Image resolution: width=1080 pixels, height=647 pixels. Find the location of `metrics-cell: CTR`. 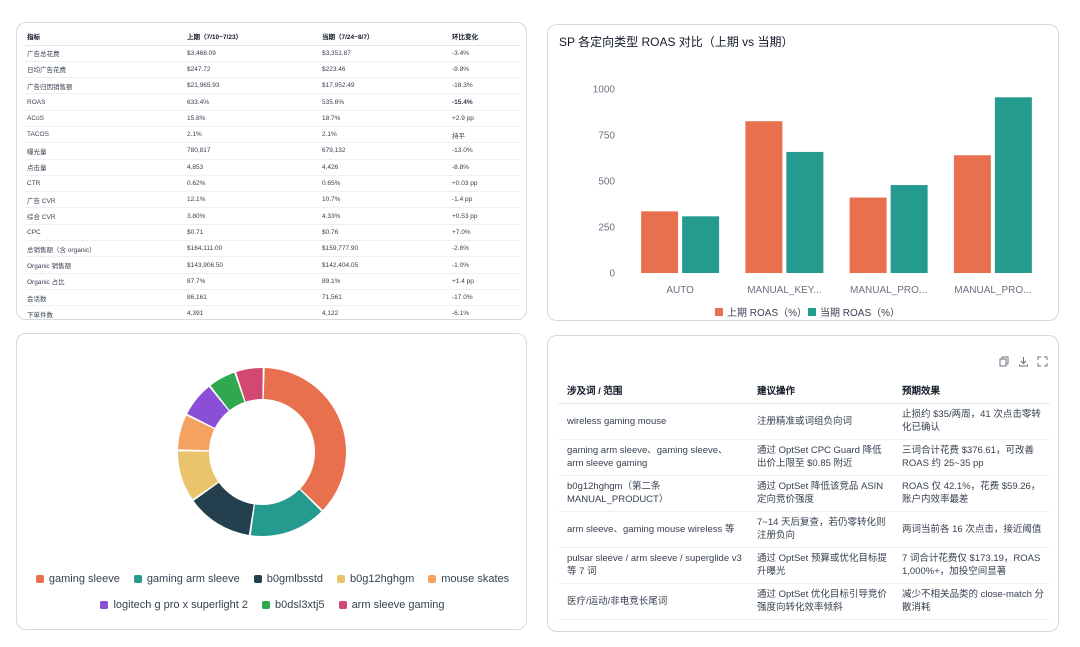

metrics-cell: CTR is located at coordinates (105, 184).